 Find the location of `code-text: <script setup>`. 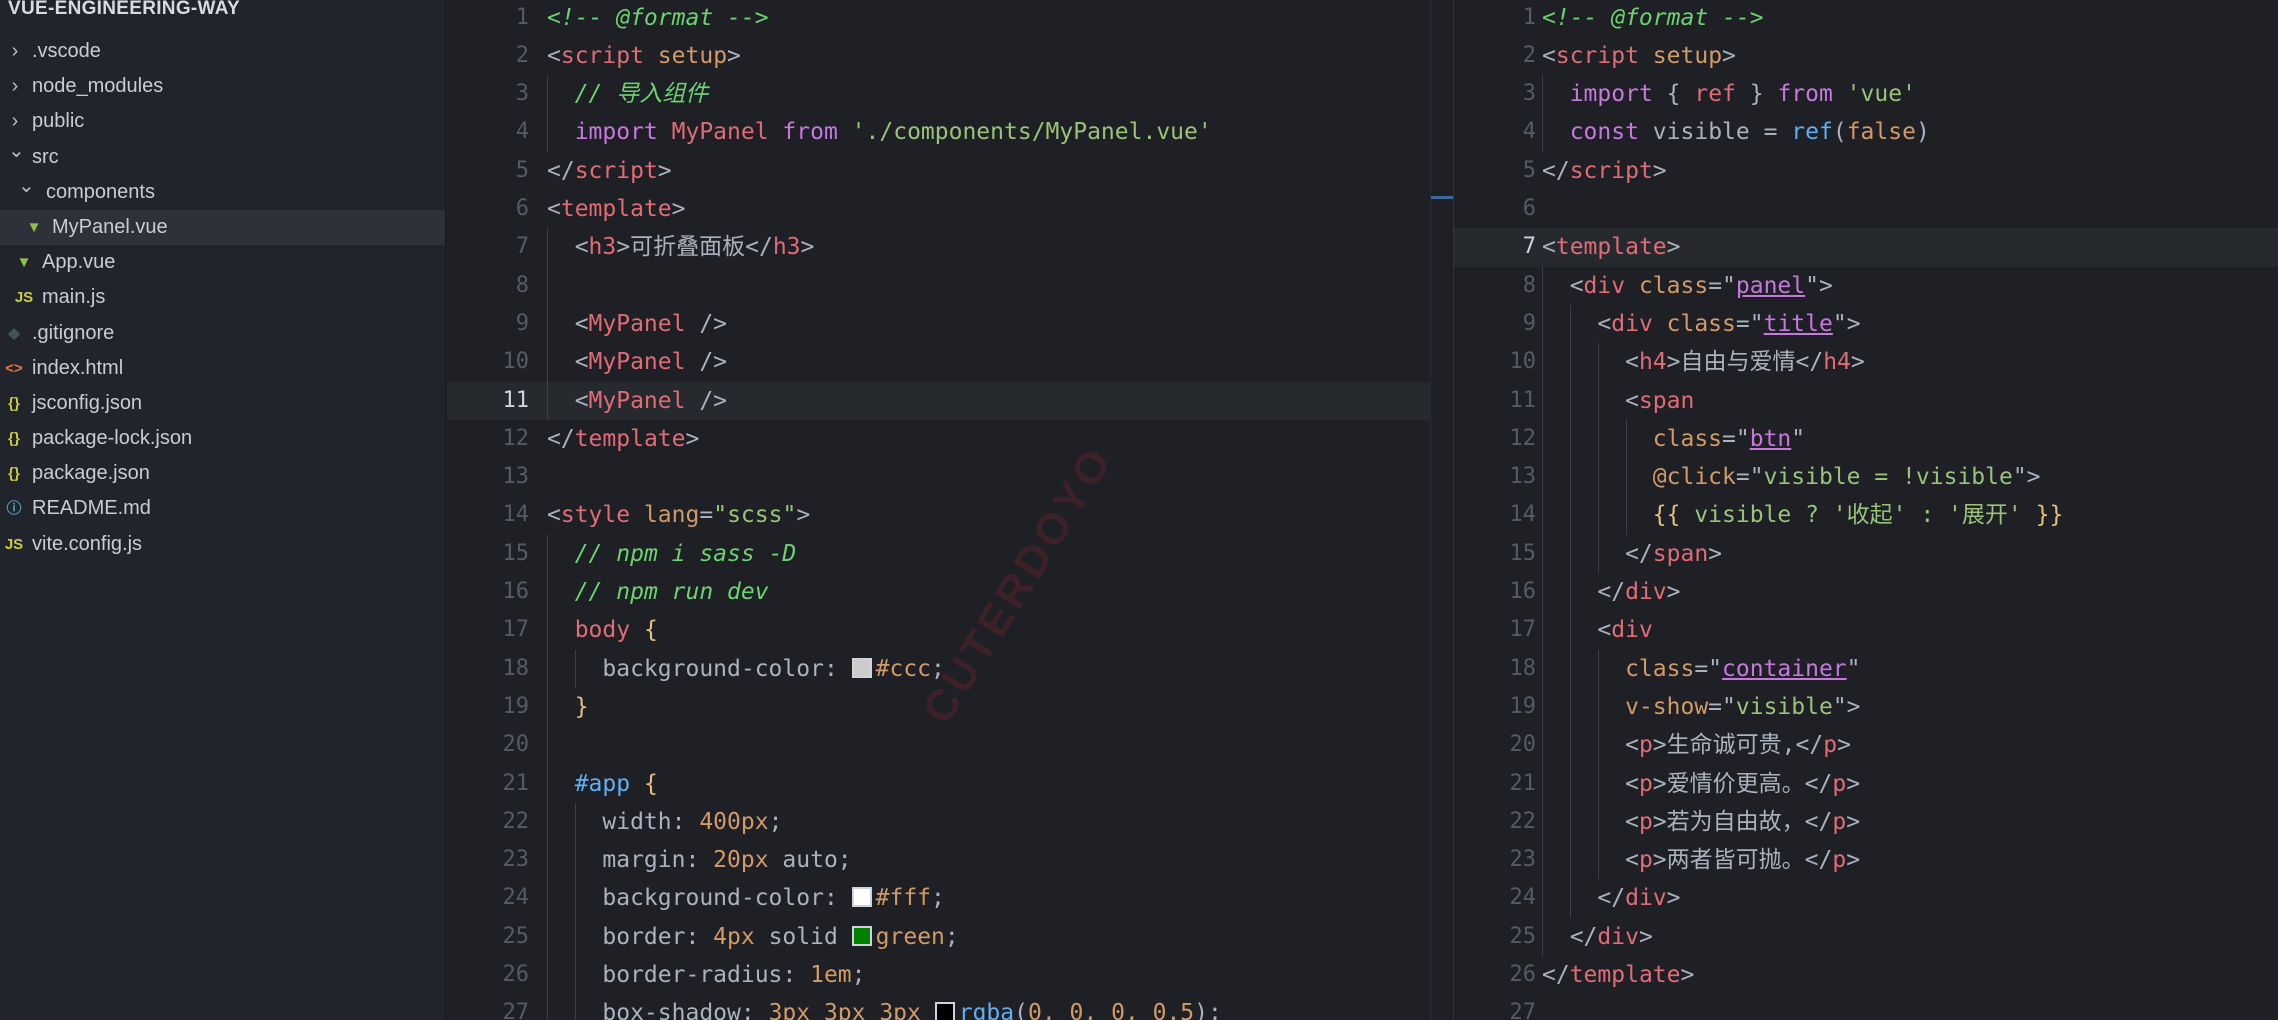

code-text: <script setup> is located at coordinates (1639, 56).